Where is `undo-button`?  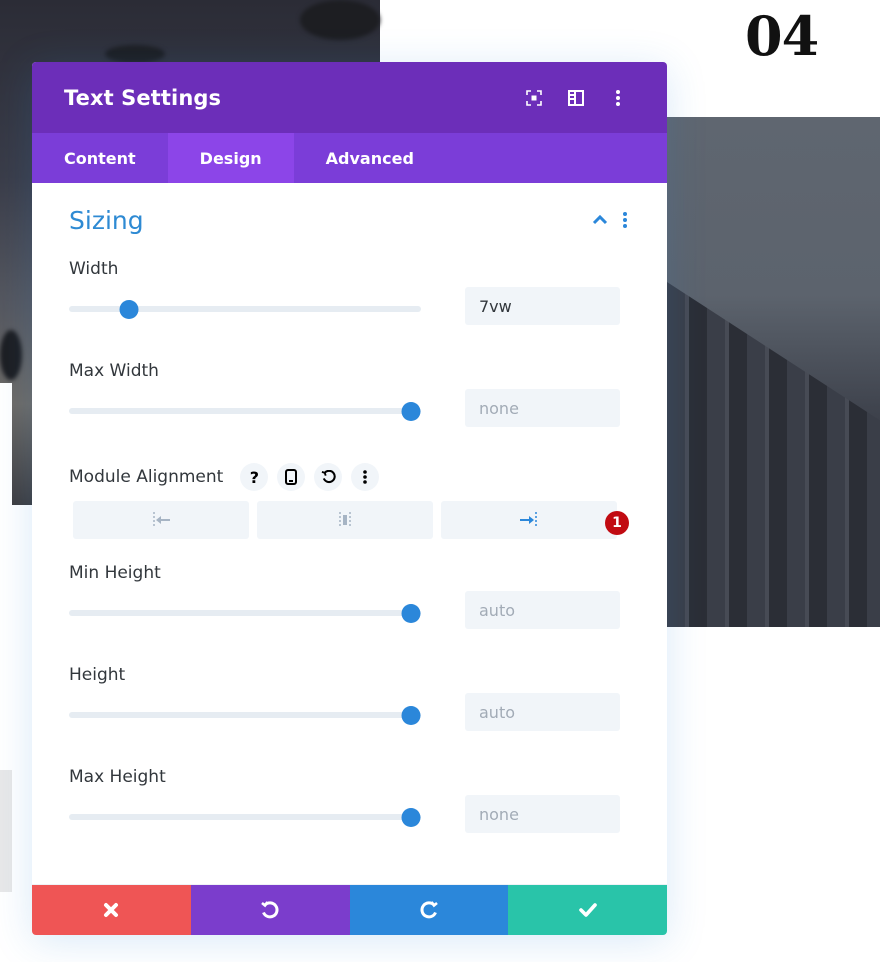
undo-button is located at coordinates (270, 910).